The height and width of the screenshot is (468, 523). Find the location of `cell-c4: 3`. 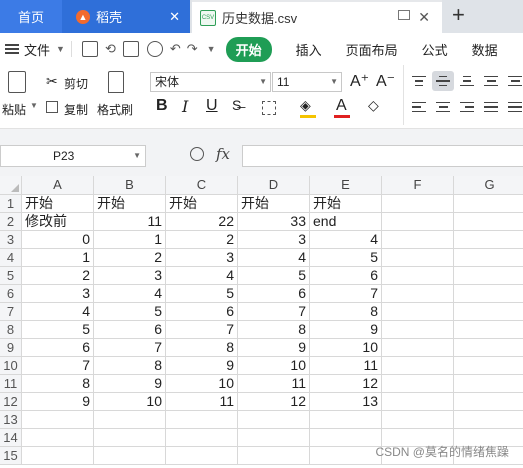

cell-c4: 3 is located at coordinates (202, 258).